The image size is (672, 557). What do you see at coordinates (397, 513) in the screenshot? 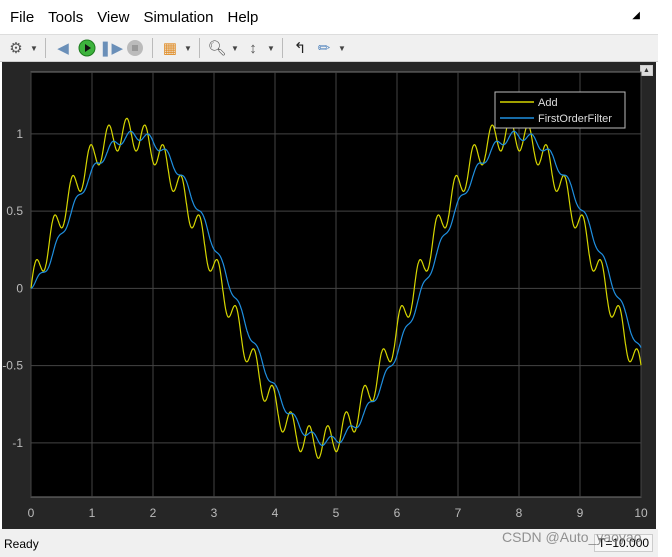
I see `x-tick-label: 6` at bounding box center [397, 513].